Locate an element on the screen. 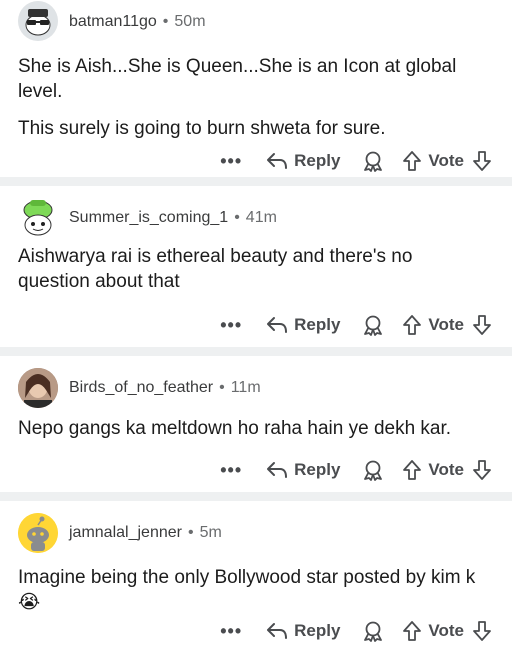 Image resolution: width=512 pixels, height=653 pixels. comment-header: jamnalal_jenner • 5m is located at coordinates (255, 528).